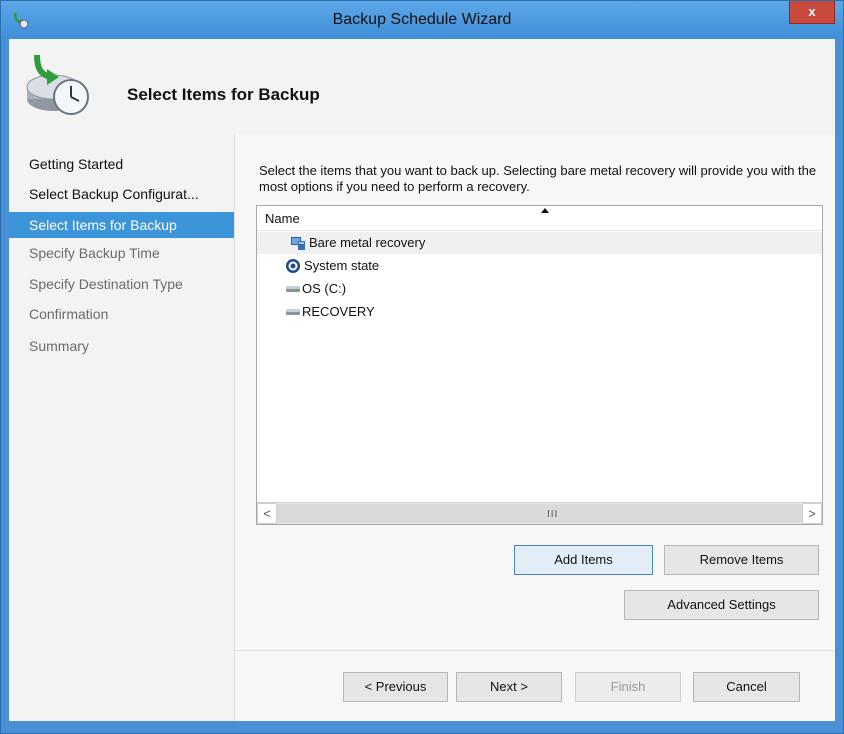  I want to click on advanced-settings-button: Advanced Settings, so click(721, 605).